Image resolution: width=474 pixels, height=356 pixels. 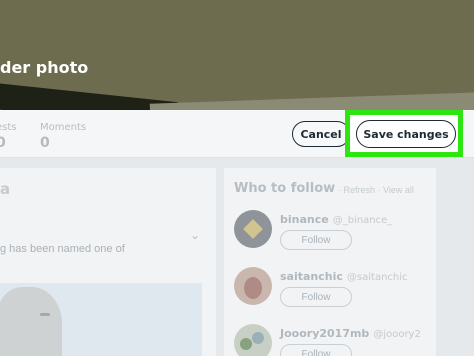 What do you see at coordinates (45, 314) in the screenshot?
I see `person-image-detail` at bounding box center [45, 314].